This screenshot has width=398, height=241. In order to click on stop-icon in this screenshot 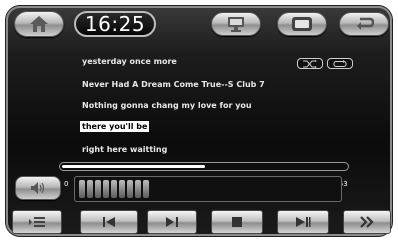, I will do `click(237, 222)`.